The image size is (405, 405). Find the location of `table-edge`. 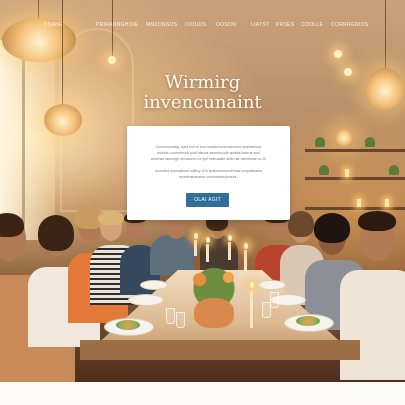

table-edge is located at coordinates (220, 350).